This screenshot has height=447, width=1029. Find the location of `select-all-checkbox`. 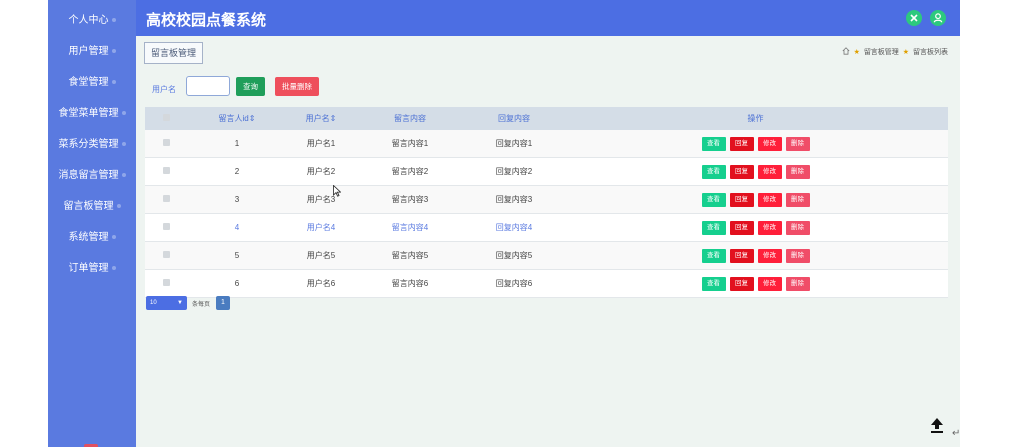

select-all-checkbox is located at coordinates (166, 117).